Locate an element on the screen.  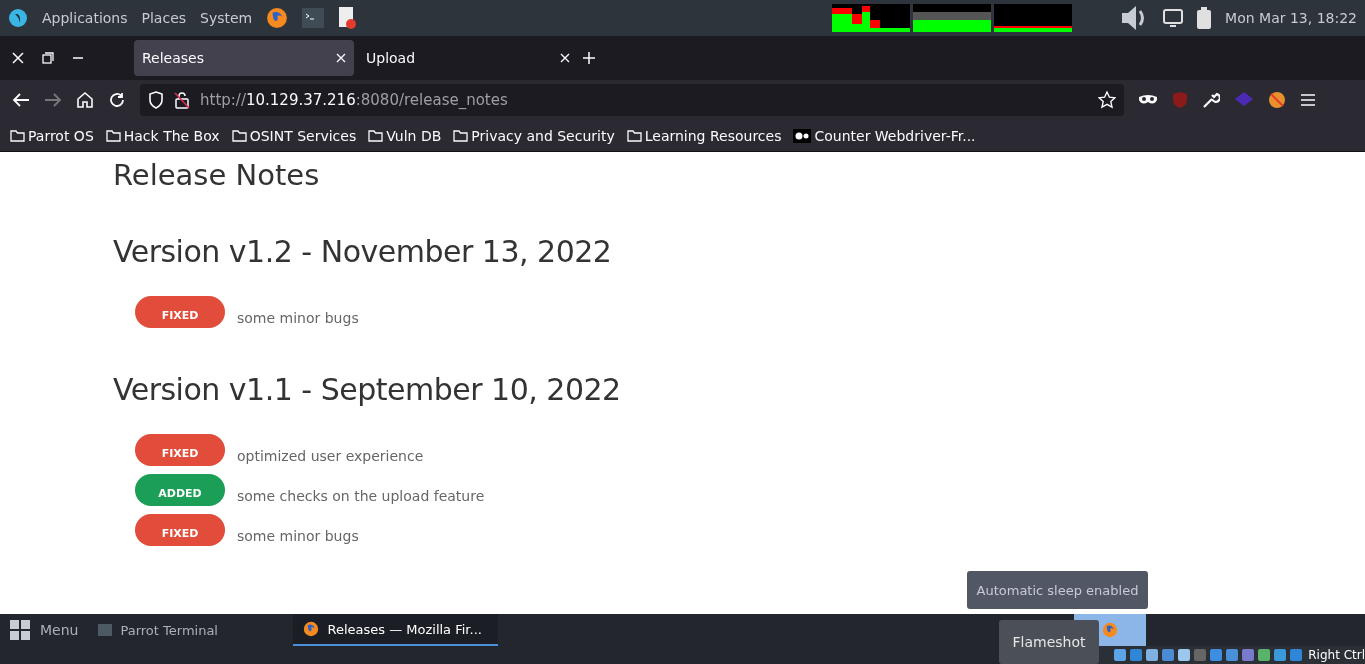
bookmark-link: Vuln DB is located at coordinates (414, 135).